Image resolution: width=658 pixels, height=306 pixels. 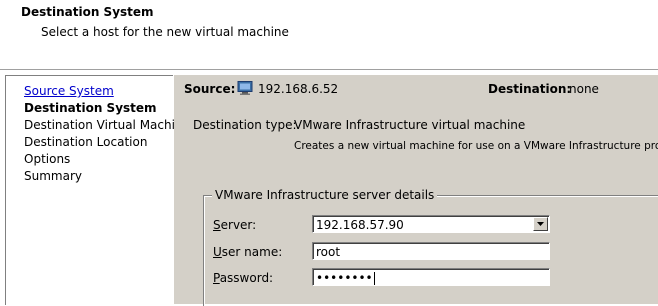 What do you see at coordinates (245, 125) in the screenshot?
I see `destination-type-label: Destination type:` at bounding box center [245, 125].